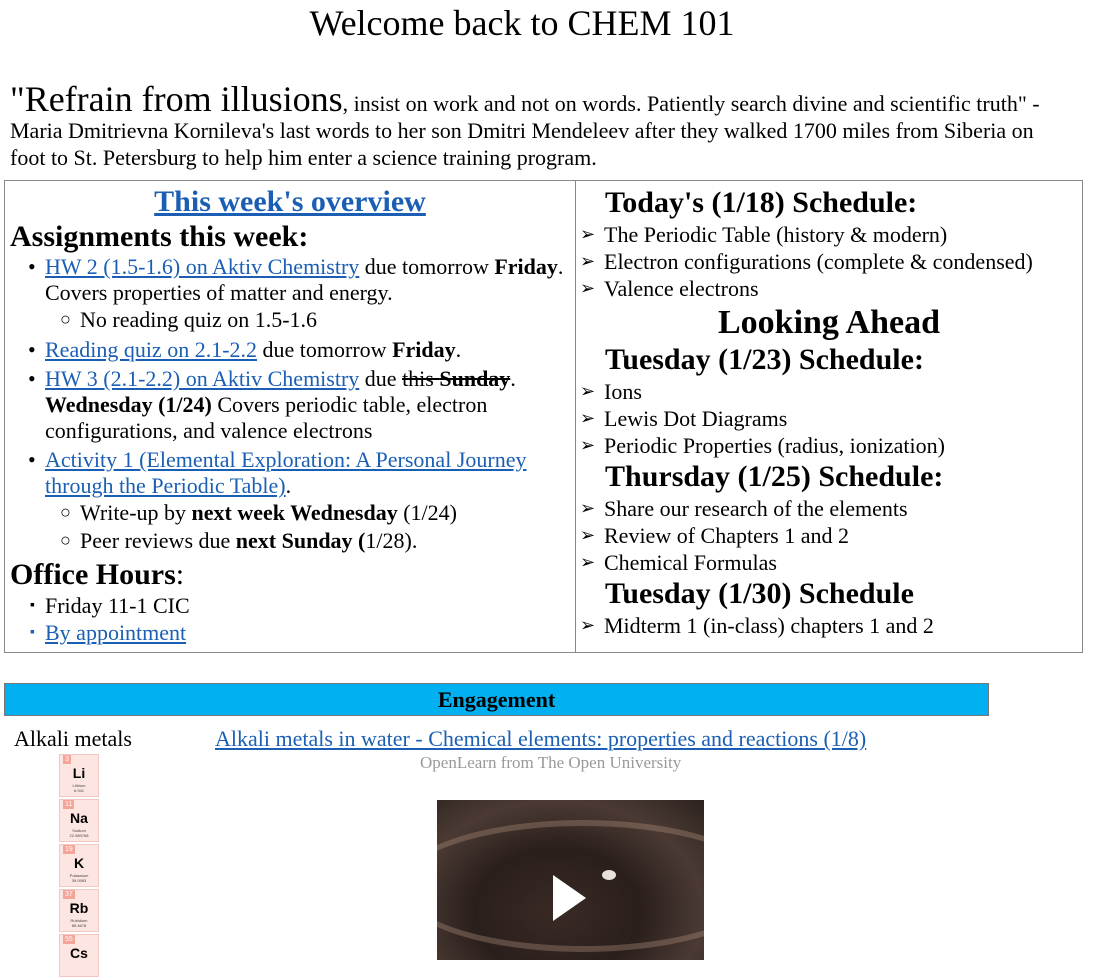  What do you see at coordinates (93, 574) in the screenshot?
I see `office-hours-title: Office Hours` at bounding box center [93, 574].